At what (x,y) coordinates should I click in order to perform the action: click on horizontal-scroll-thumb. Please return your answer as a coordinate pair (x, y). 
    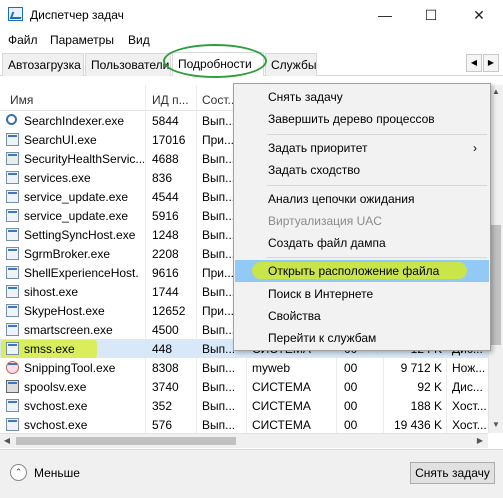
    Looking at the image, I should click on (126, 441).